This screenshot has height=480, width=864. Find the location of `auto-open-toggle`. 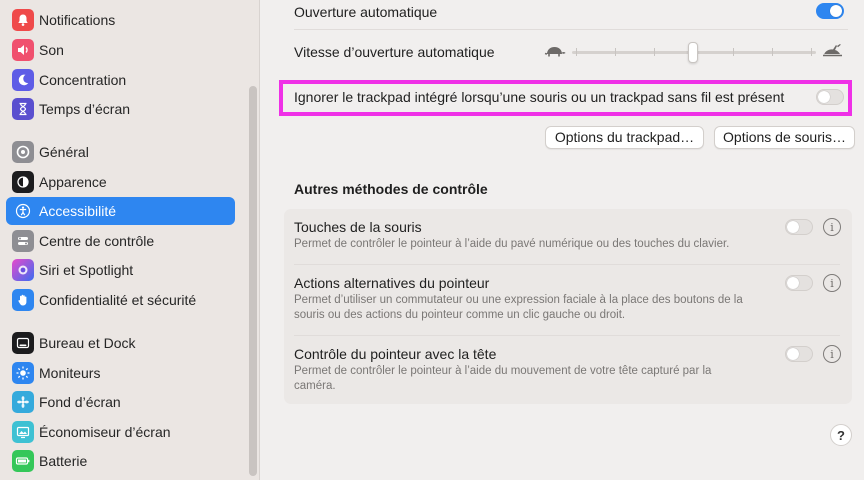

auto-open-toggle is located at coordinates (830, 11).